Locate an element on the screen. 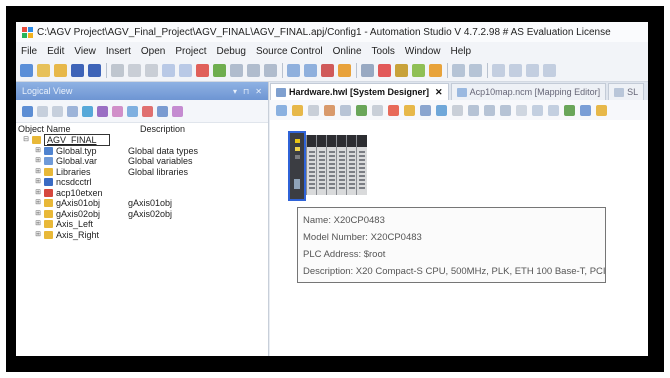 The width and height of the screenshot is (670, 378). window-layout-icon is located at coordinates (498, 70).